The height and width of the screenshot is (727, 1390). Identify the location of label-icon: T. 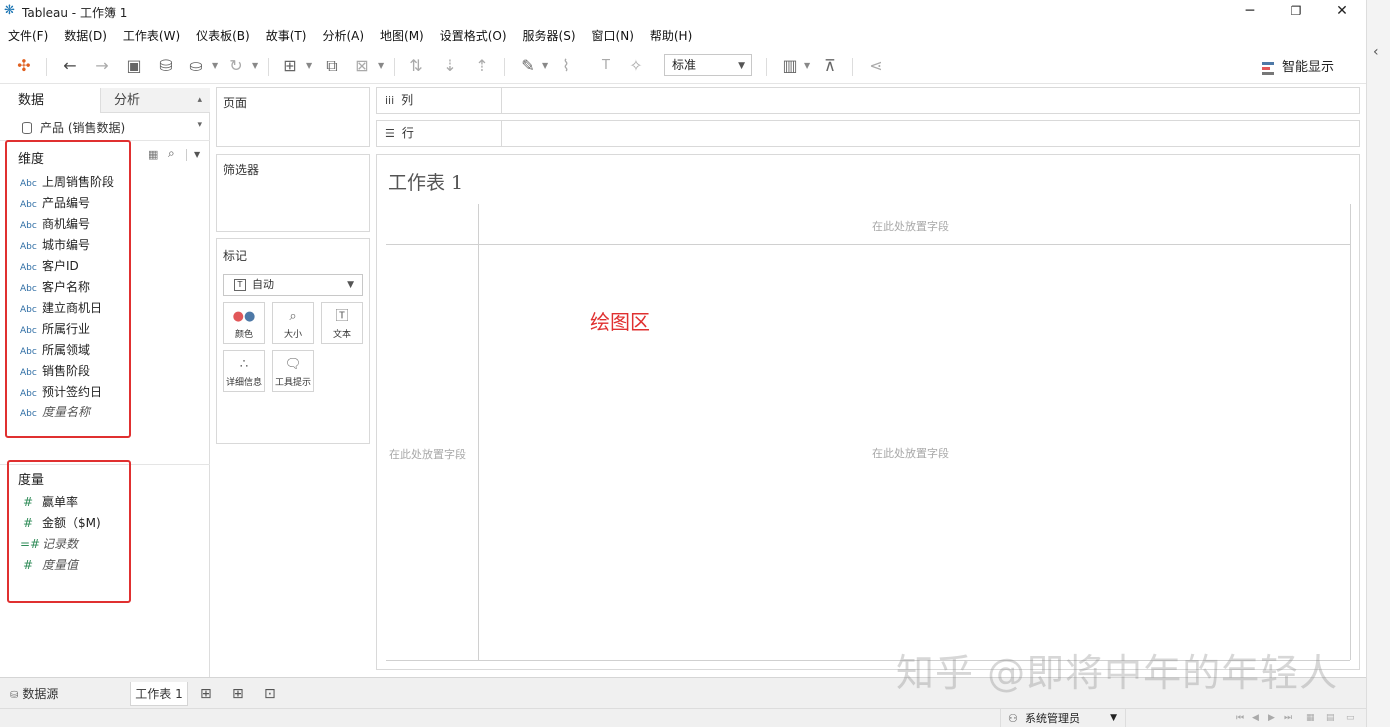
(606, 66).